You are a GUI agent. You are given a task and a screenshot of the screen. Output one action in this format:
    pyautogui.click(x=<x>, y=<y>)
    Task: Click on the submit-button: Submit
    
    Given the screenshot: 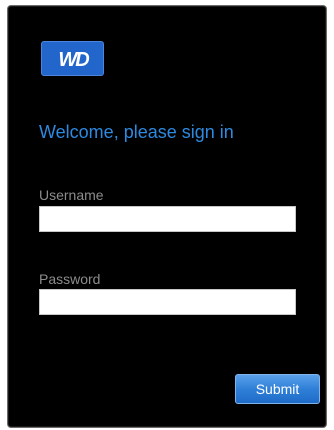 What is the action you would take?
    pyautogui.click(x=277, y=389)
    